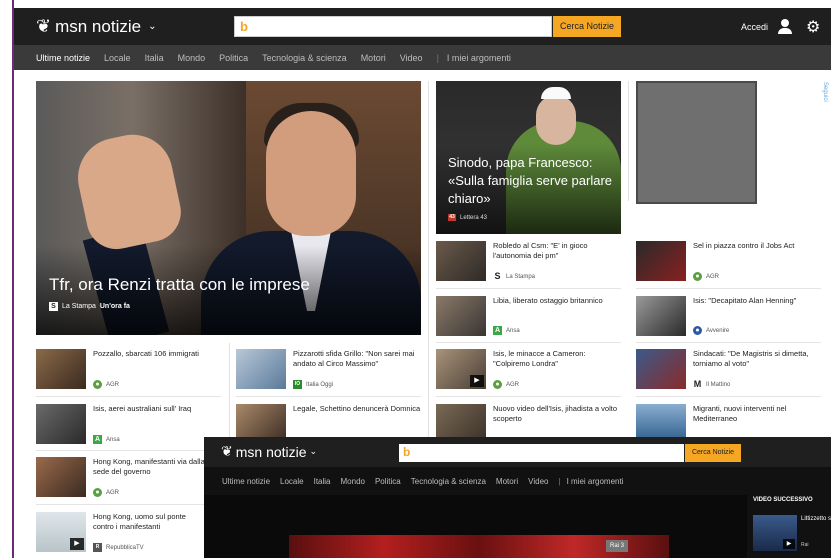 This screenshot has width=831, height=558. Describe the element at coordinates (757, 246) in the screenshot. I see `story-headline: Sel in piazza contro il Jobs Act` at that location.